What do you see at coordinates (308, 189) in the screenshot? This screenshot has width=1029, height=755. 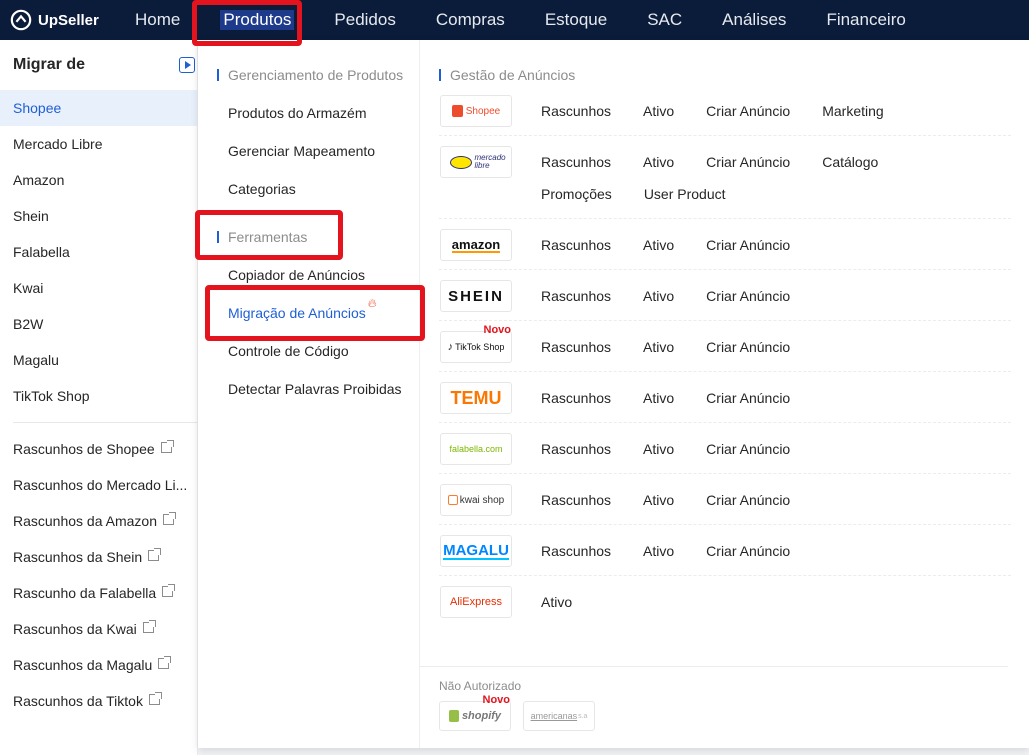 I see `menu-categorias: Categorias` at bounding box center [308, 189].